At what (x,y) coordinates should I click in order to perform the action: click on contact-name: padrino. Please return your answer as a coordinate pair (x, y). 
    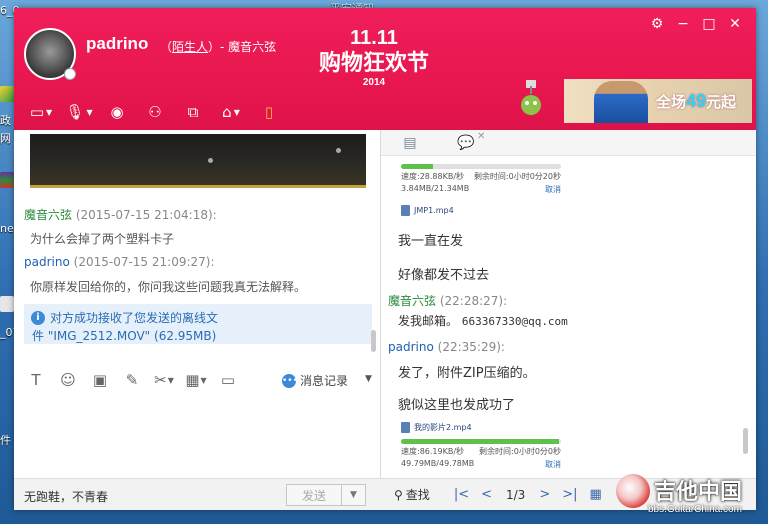
    Looking at the image, I should click on (117, 44).